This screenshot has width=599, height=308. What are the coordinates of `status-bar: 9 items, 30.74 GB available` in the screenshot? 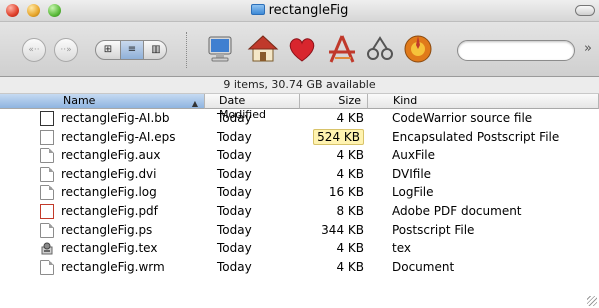 It's located at (299, 85).